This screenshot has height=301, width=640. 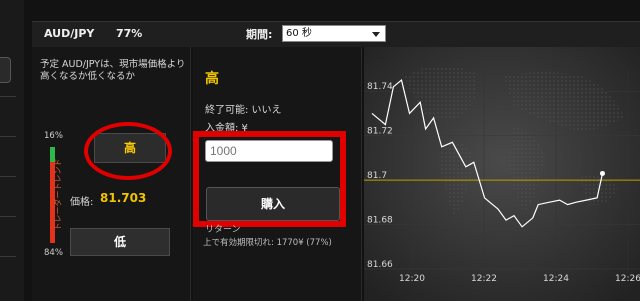 I want to click on period-select: 60 秒, so click(x=334, y=33).